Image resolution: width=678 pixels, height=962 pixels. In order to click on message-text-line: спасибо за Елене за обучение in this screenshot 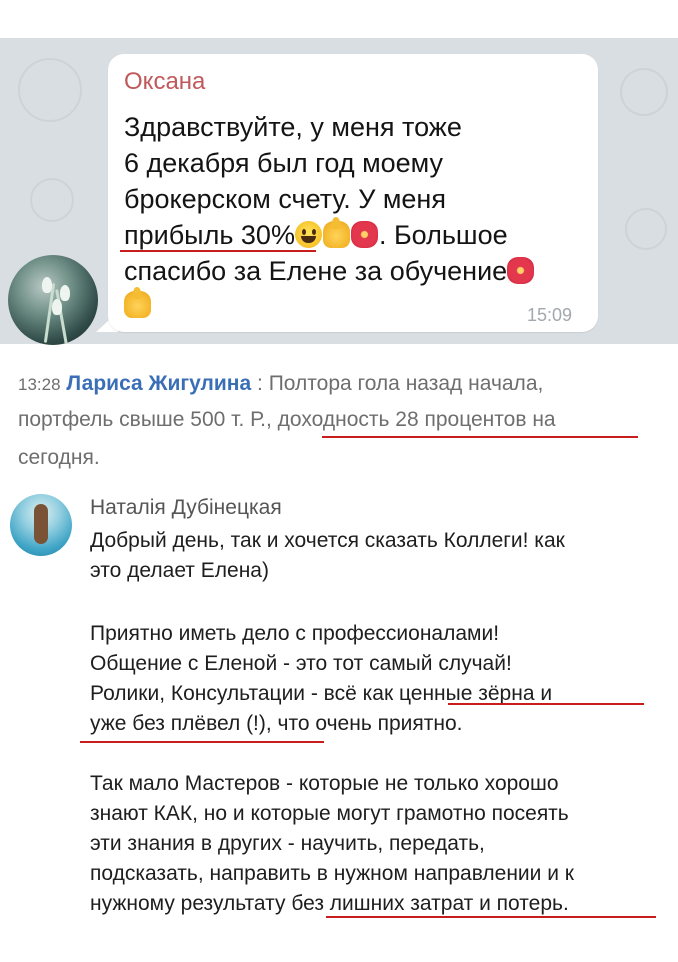, I will do `click(329, 271)`.